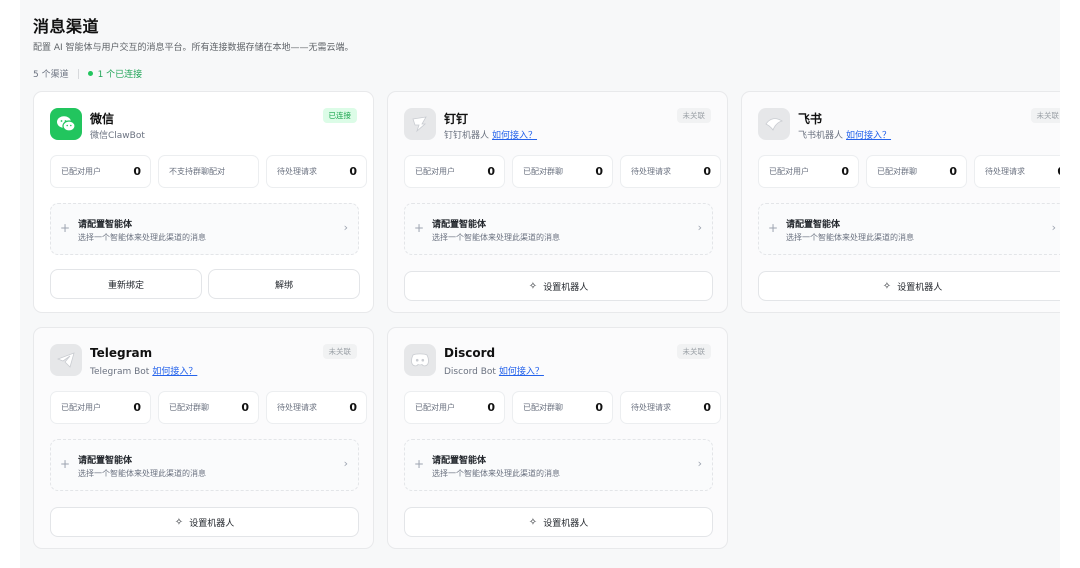  Describe the element at coordinates (143, 370) in the screenshot. I see `channel-subtitle: Telegram Bot 如何接入？` at that location.